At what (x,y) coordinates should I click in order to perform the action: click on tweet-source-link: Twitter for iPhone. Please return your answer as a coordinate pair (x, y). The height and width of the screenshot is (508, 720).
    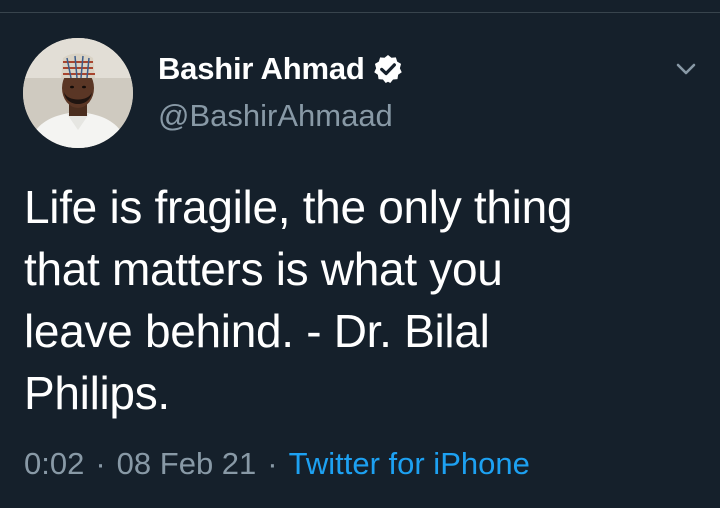
    Looking at the image, I should click on (409, 464).